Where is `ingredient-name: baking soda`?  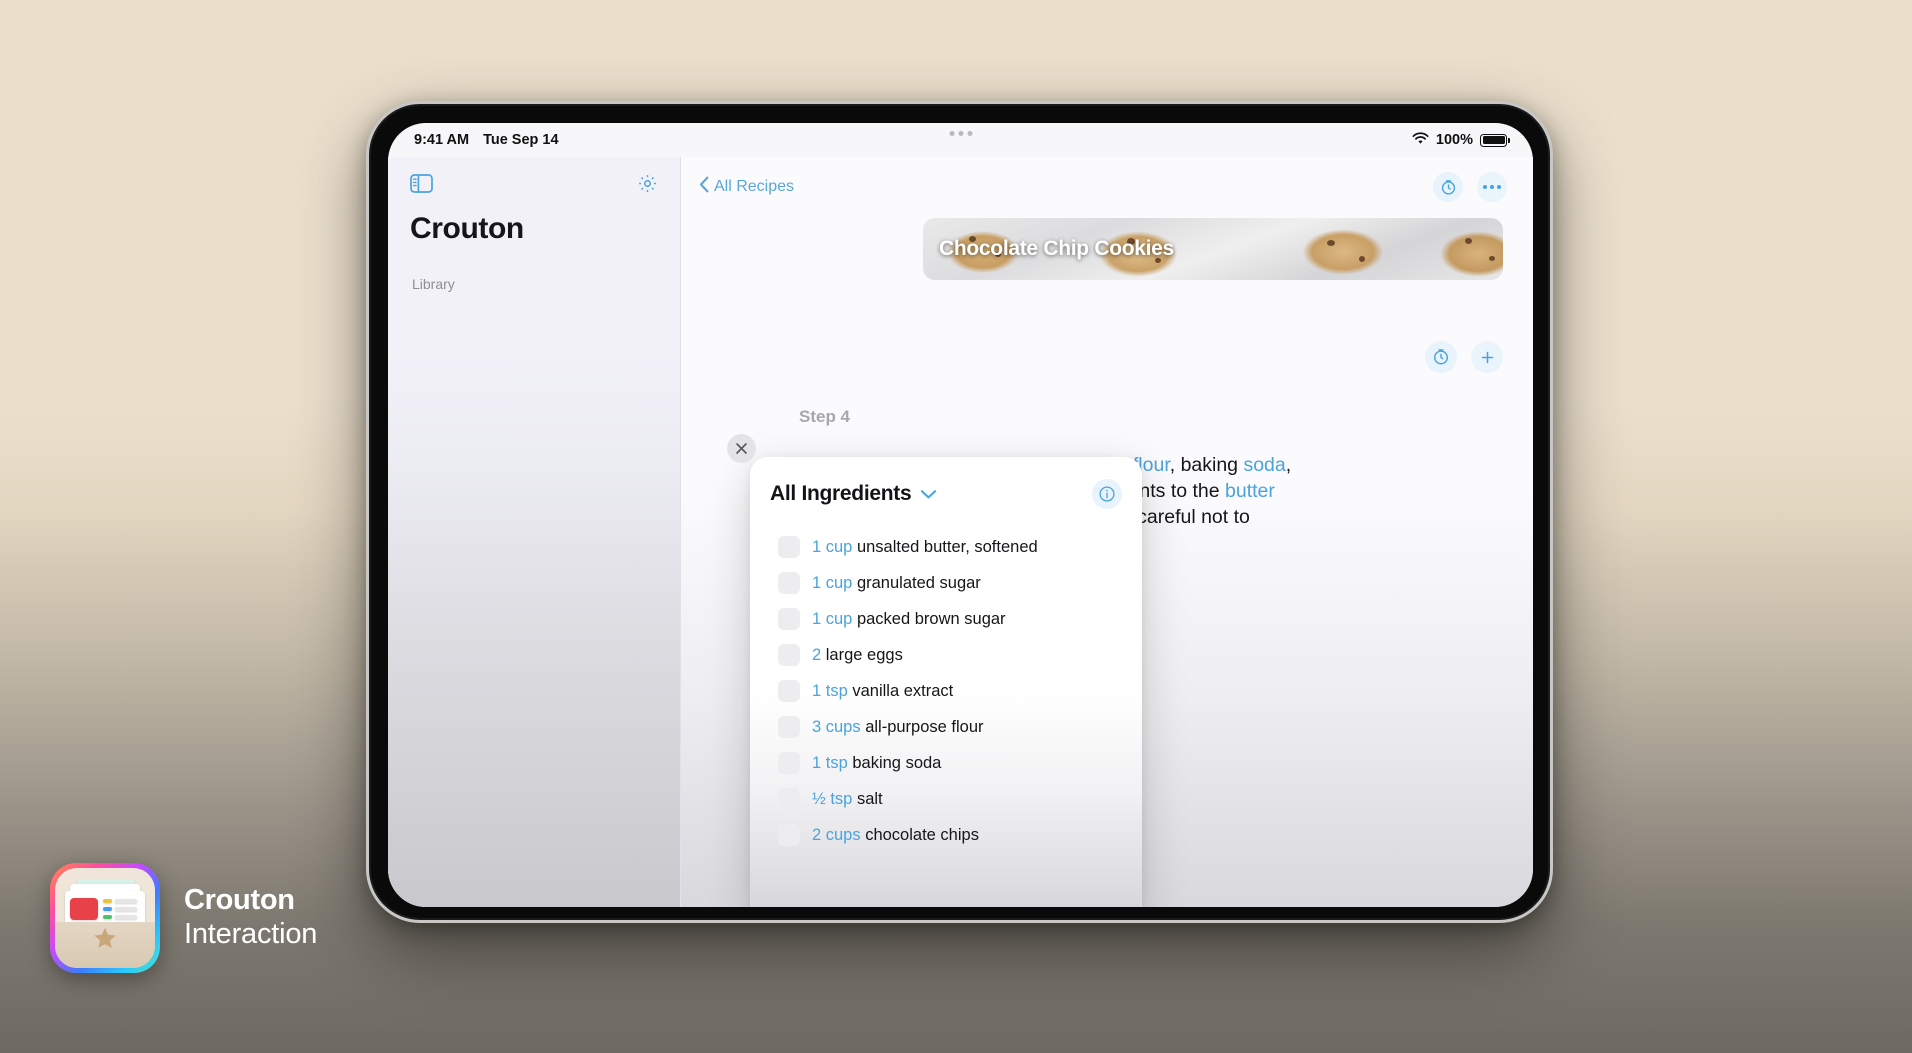
ingredient-name: baking soda is located at coordinates (897, 762).